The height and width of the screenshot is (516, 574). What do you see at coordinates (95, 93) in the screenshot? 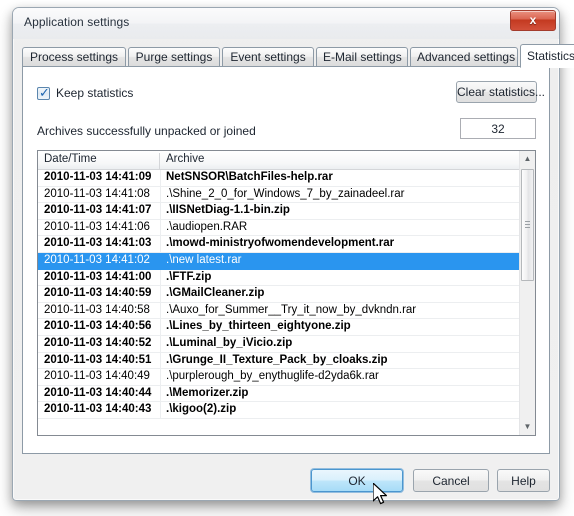
I see `keep-statistics-label: Keep statistics` at bounding box center [95, 93].